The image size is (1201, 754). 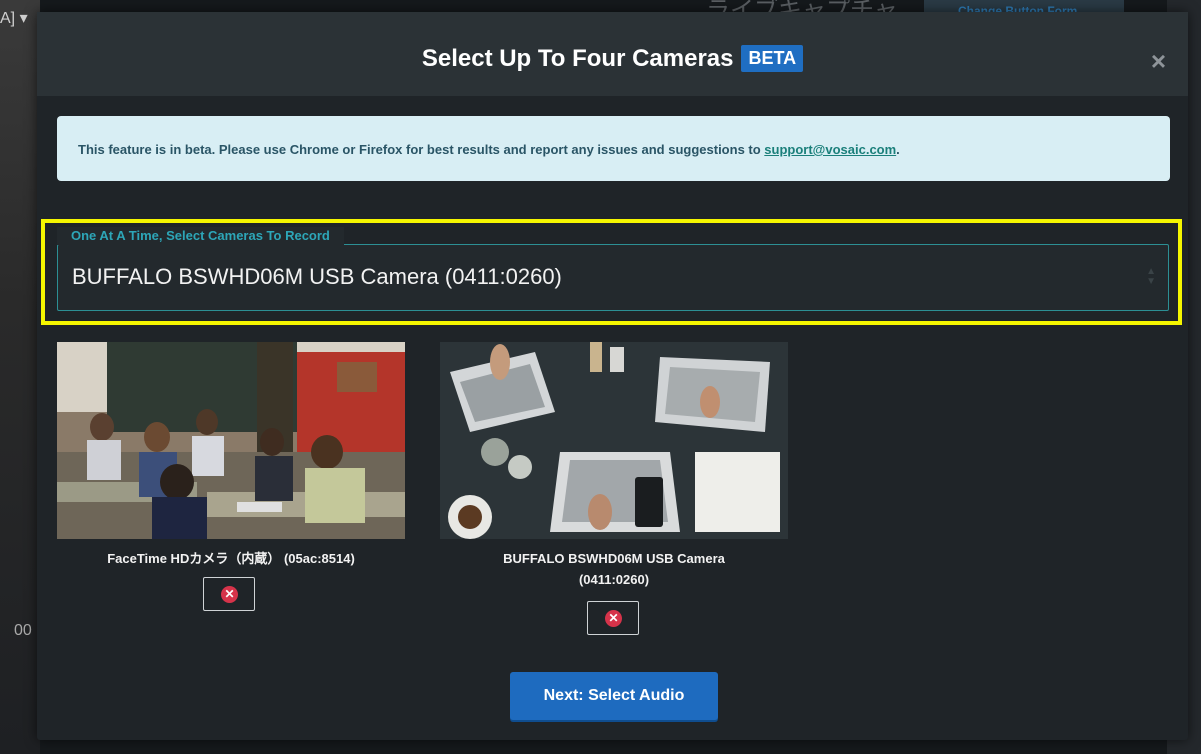 What do you see at coordinates (20, 377) in the screenshot?
I see `background-video-strip` at bounding box center [20, 377].